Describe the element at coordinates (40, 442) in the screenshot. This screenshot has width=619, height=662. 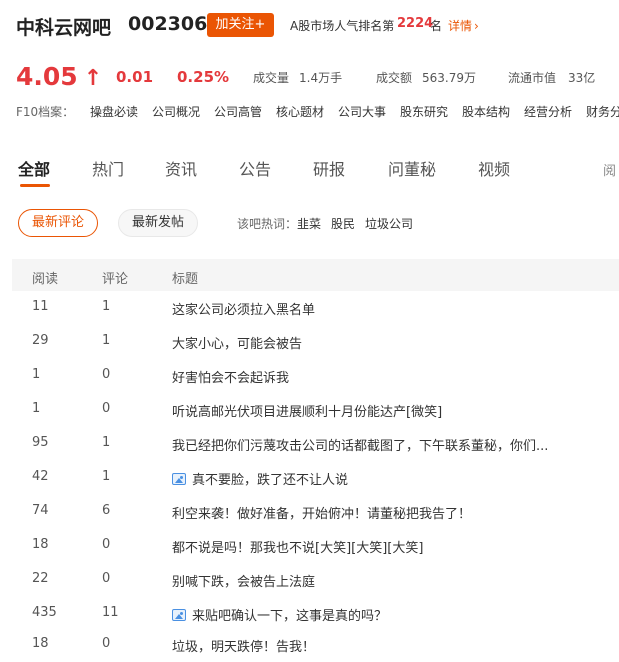
I see `read-count: 95` at that location.